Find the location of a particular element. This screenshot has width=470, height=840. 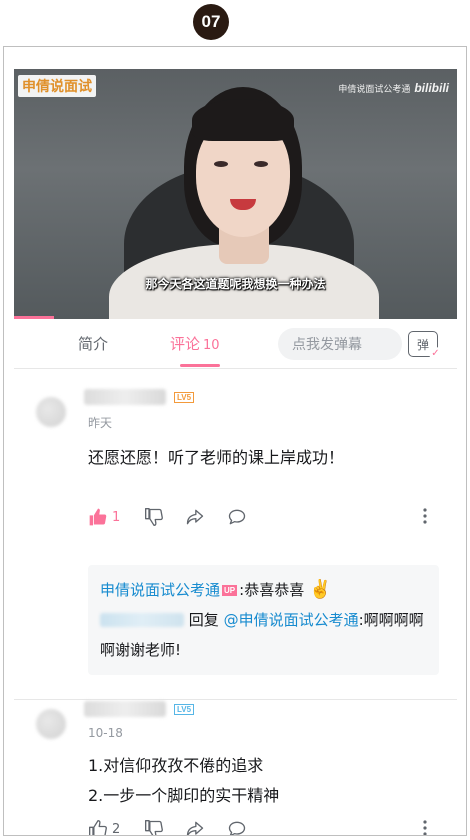

reply-word: 回复 is located at coordinates (203, 620).